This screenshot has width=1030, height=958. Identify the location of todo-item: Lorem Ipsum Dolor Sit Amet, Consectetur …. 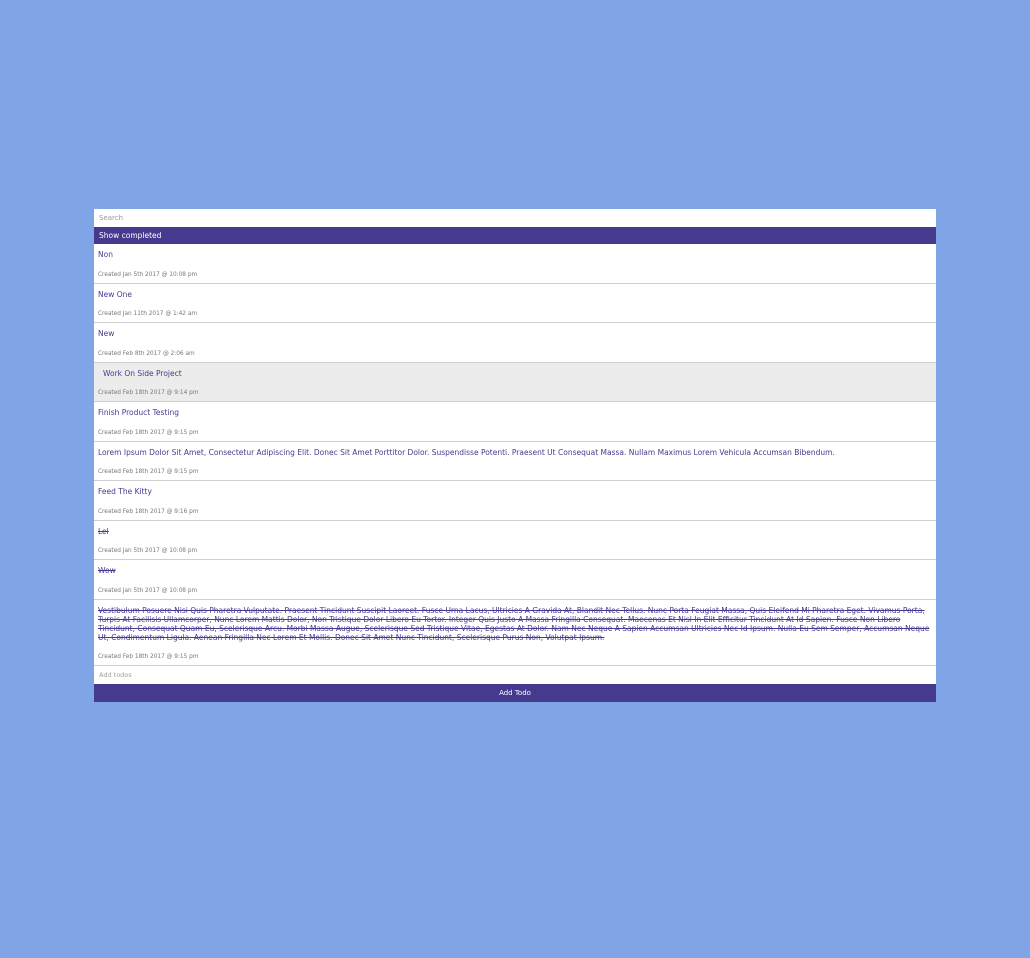
(515, 461).